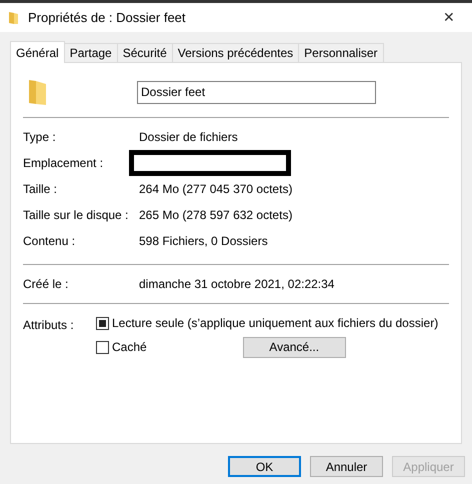 This screenshot has height=484, width=472. I want to click on property-label: Contenu :, so click(49, 241).